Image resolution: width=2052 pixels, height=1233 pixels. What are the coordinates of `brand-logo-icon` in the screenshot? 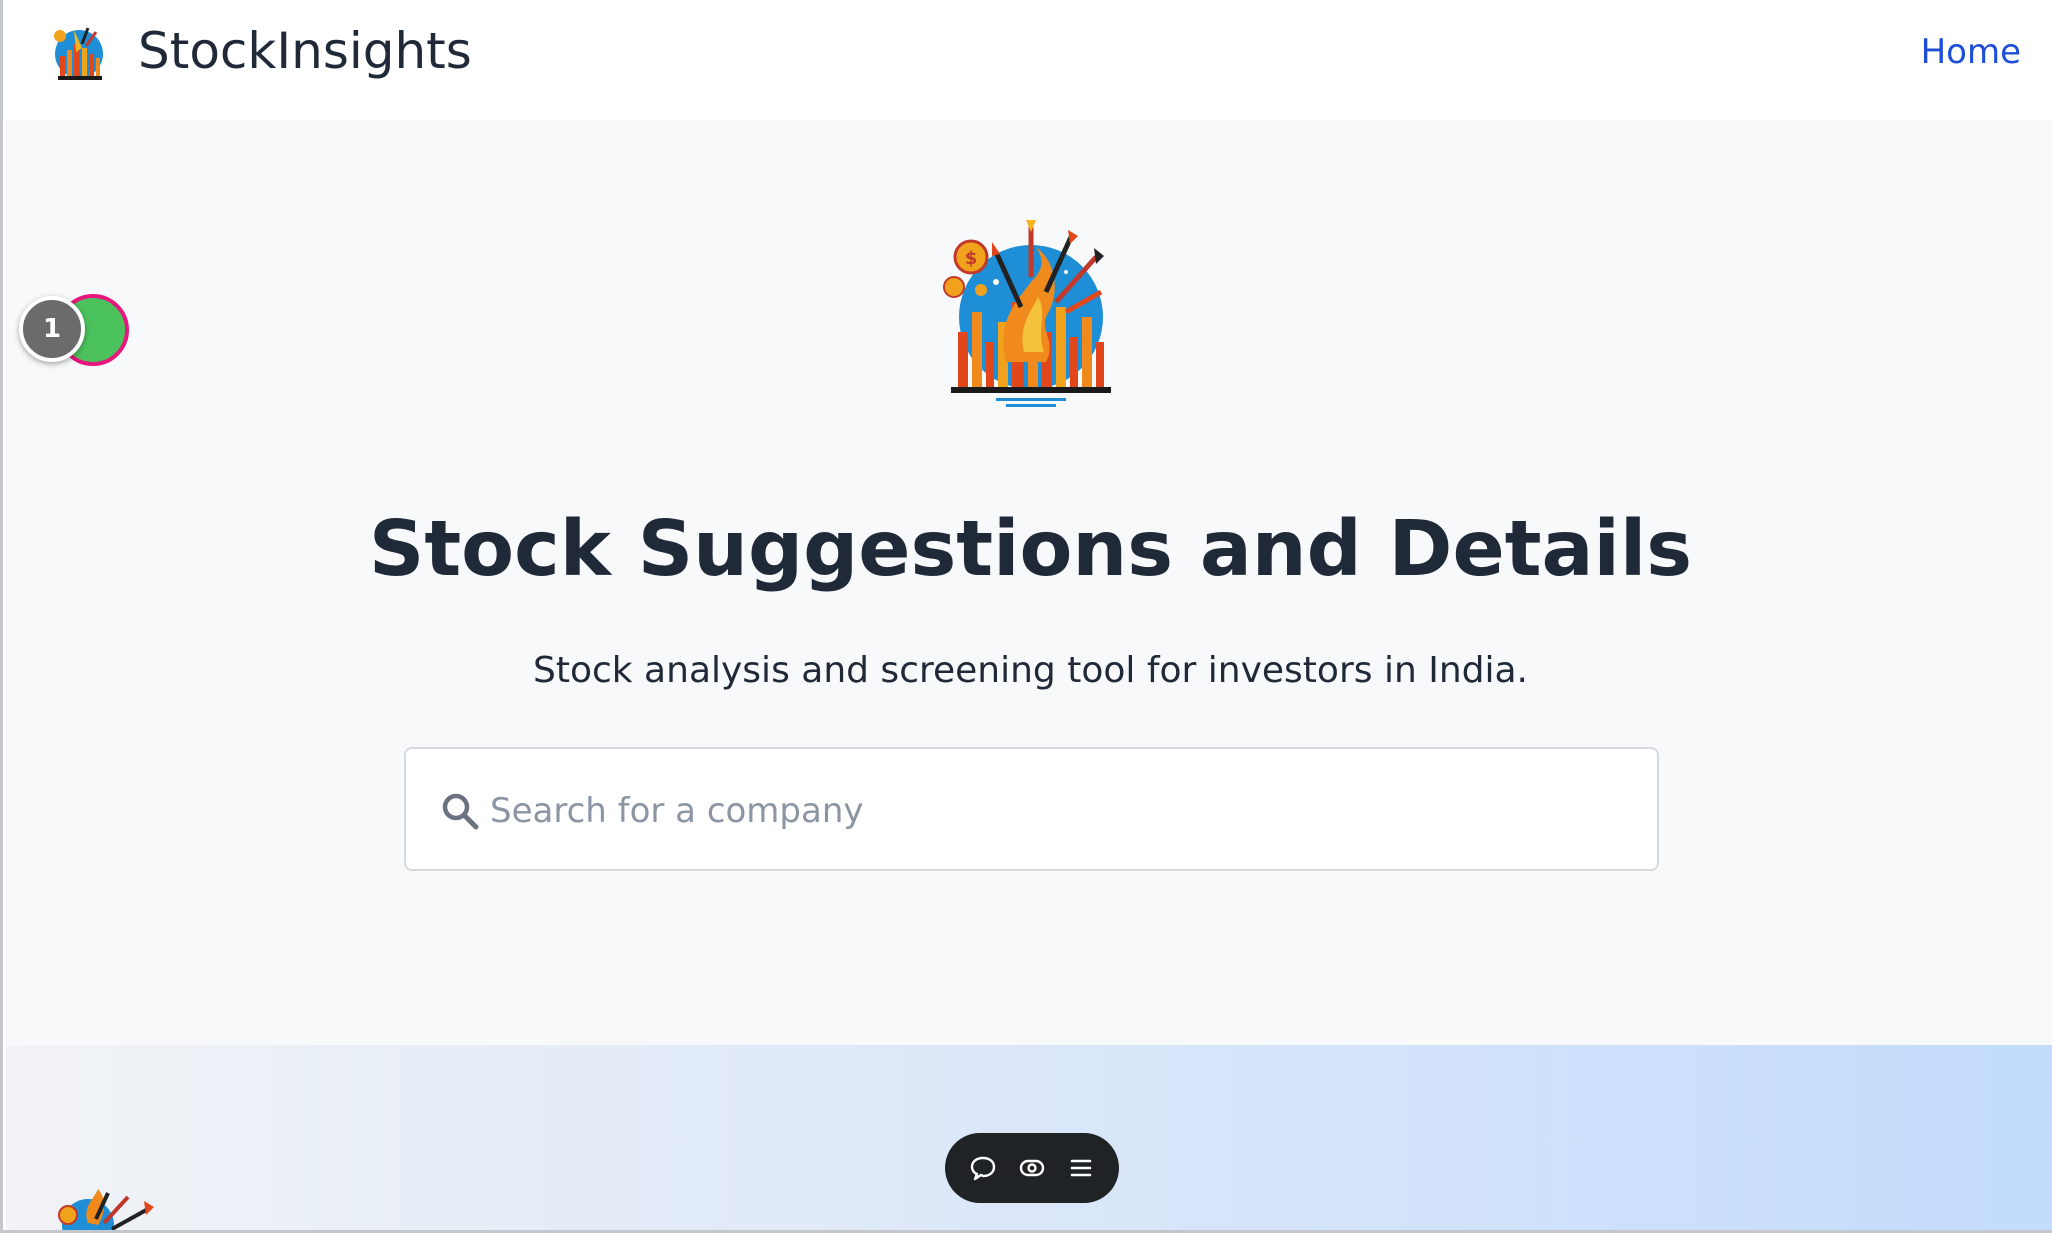 It's located at (79, 51).